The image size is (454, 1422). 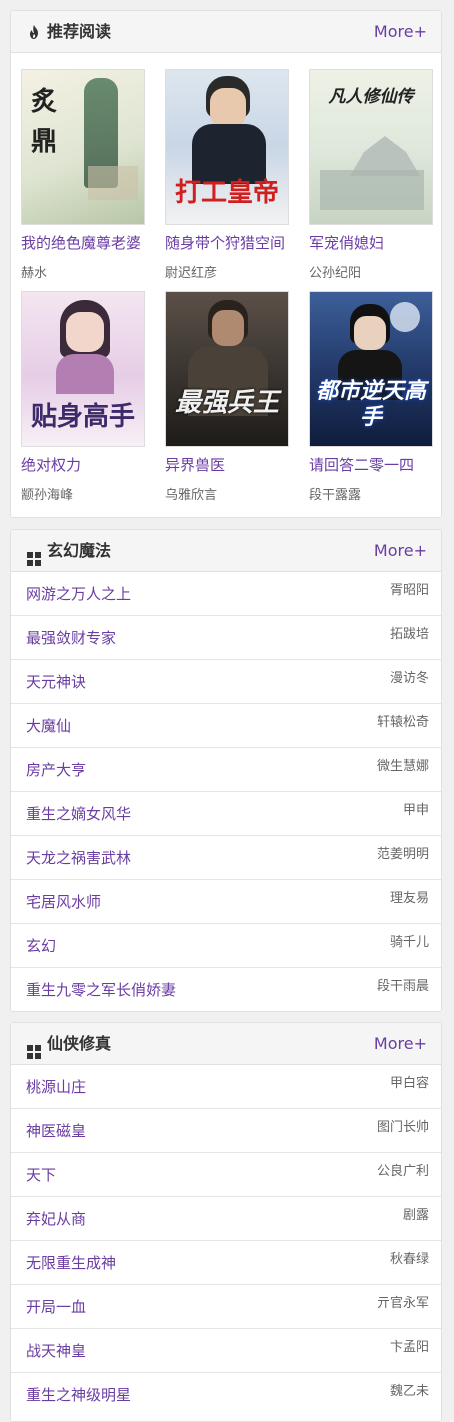 I want to click on recommend-header: 推荐阅读 More+, so click(x=226, y=32).